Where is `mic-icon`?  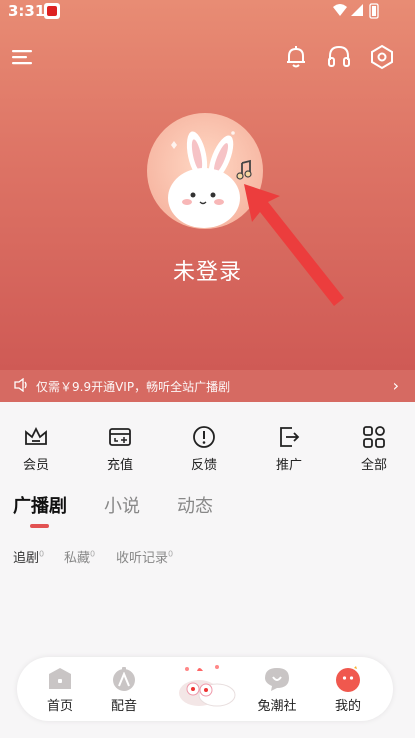 mic-icon is located at coordinates (124, 679).